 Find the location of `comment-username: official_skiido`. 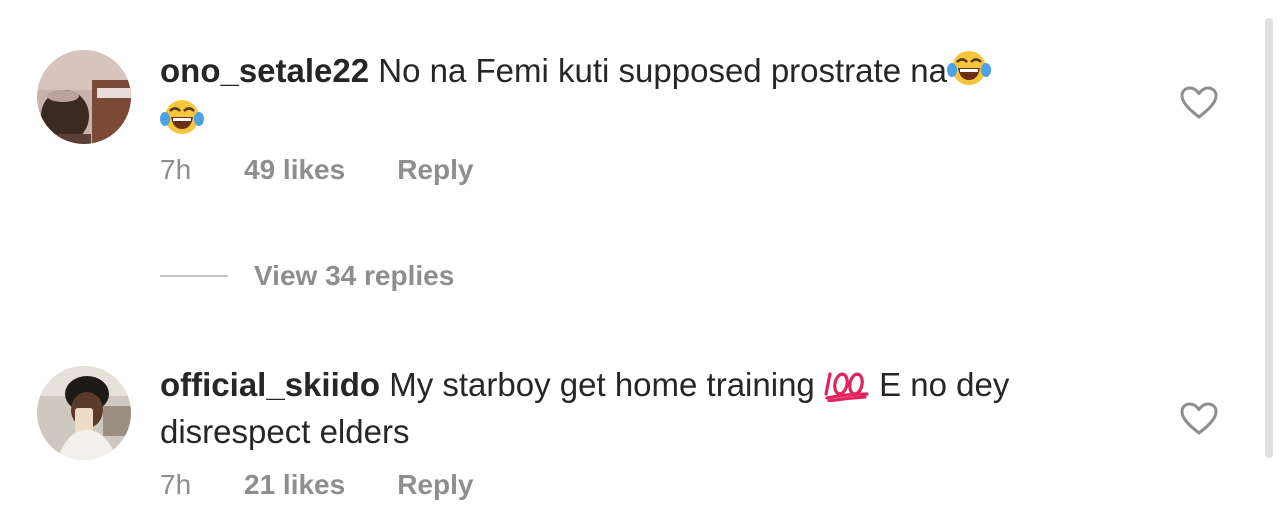

comment-username: official_skiido is located at coordinates (270, 384).